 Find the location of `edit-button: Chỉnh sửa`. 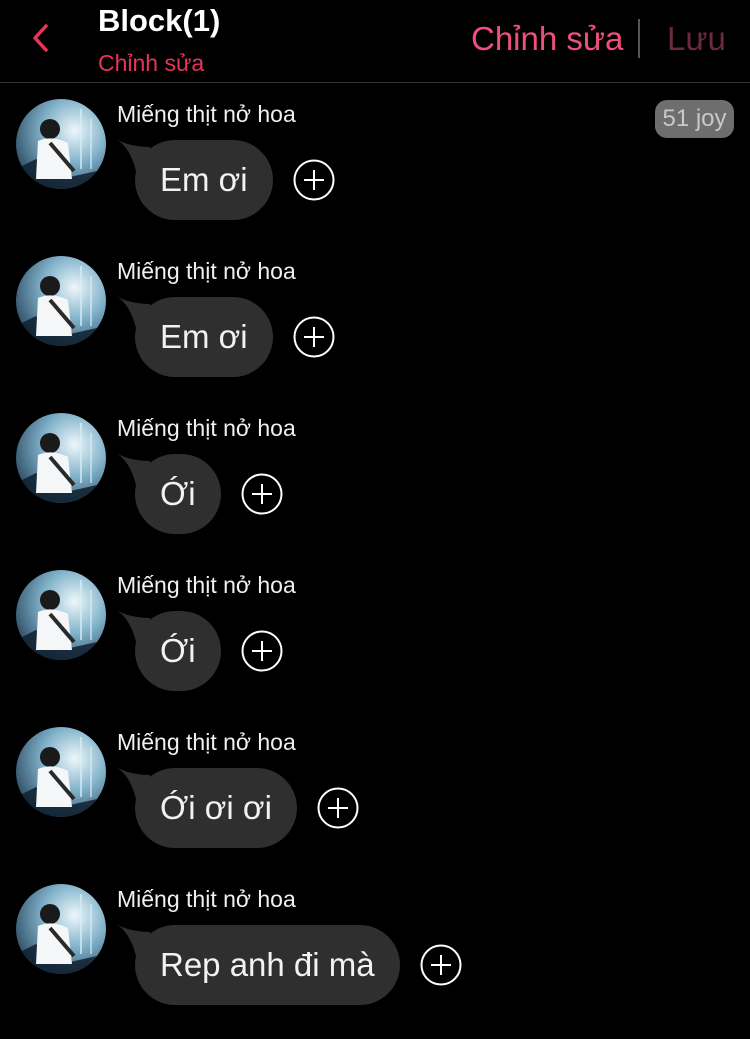

edit-button: Chỉnh sửa is located at coordinates (547, 39).